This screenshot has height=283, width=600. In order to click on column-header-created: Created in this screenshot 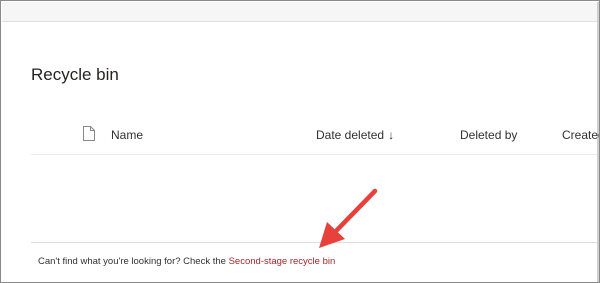, I will do `click(580, 135)`.